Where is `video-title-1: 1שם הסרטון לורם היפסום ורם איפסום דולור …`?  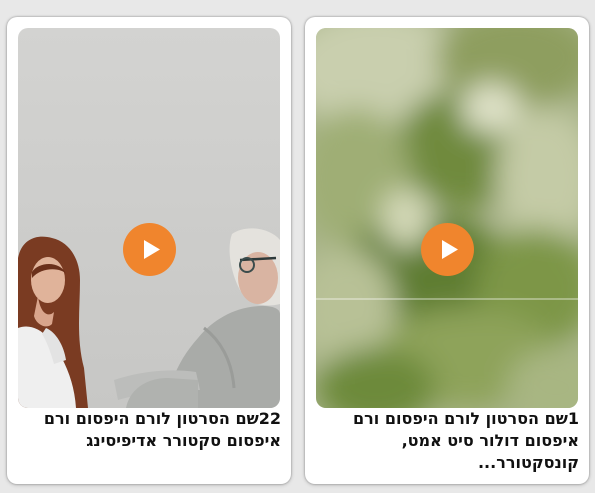
video-title-1: 1שם הסרטון לורם היפסום ורם איפסום דולור … is located at coordinates (447, 441).